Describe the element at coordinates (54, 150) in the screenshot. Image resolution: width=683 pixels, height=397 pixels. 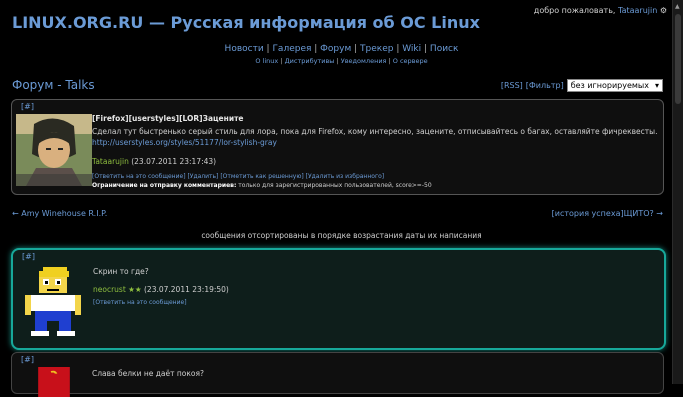
I see `author-avatar` at that location.